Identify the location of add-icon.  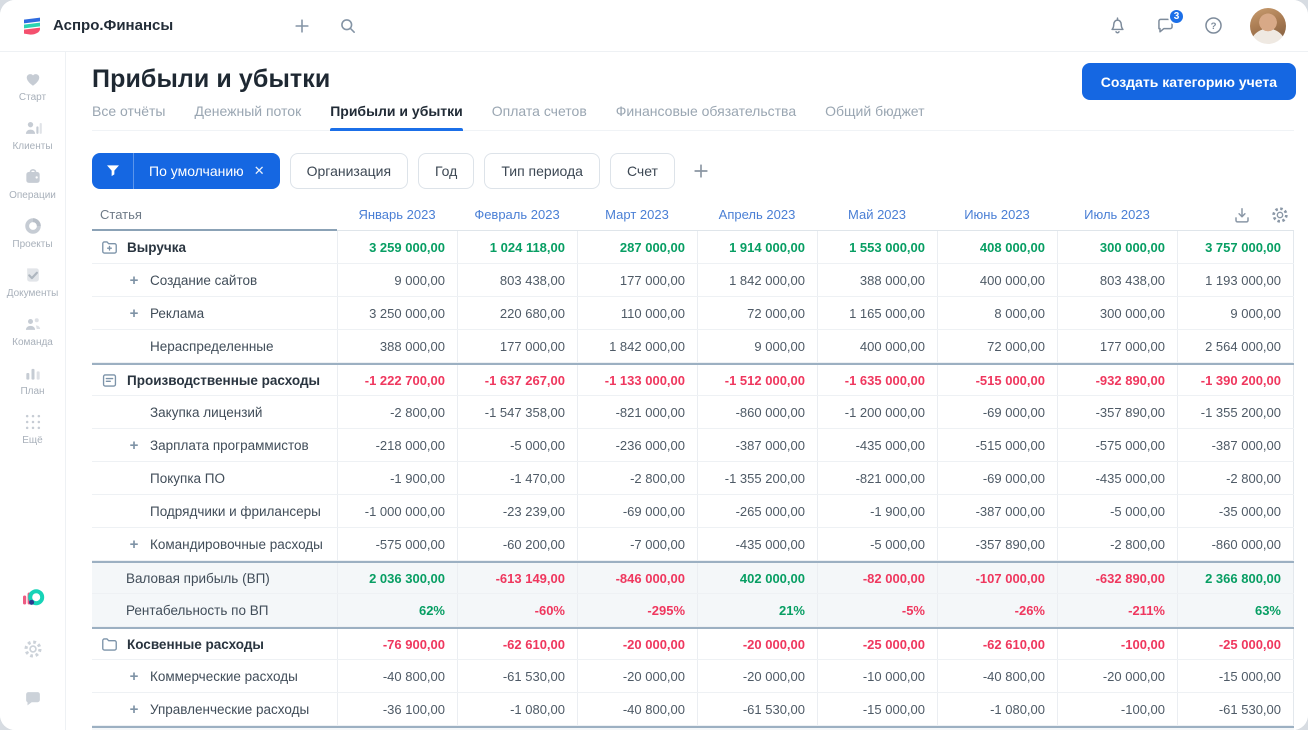
(302, 26).